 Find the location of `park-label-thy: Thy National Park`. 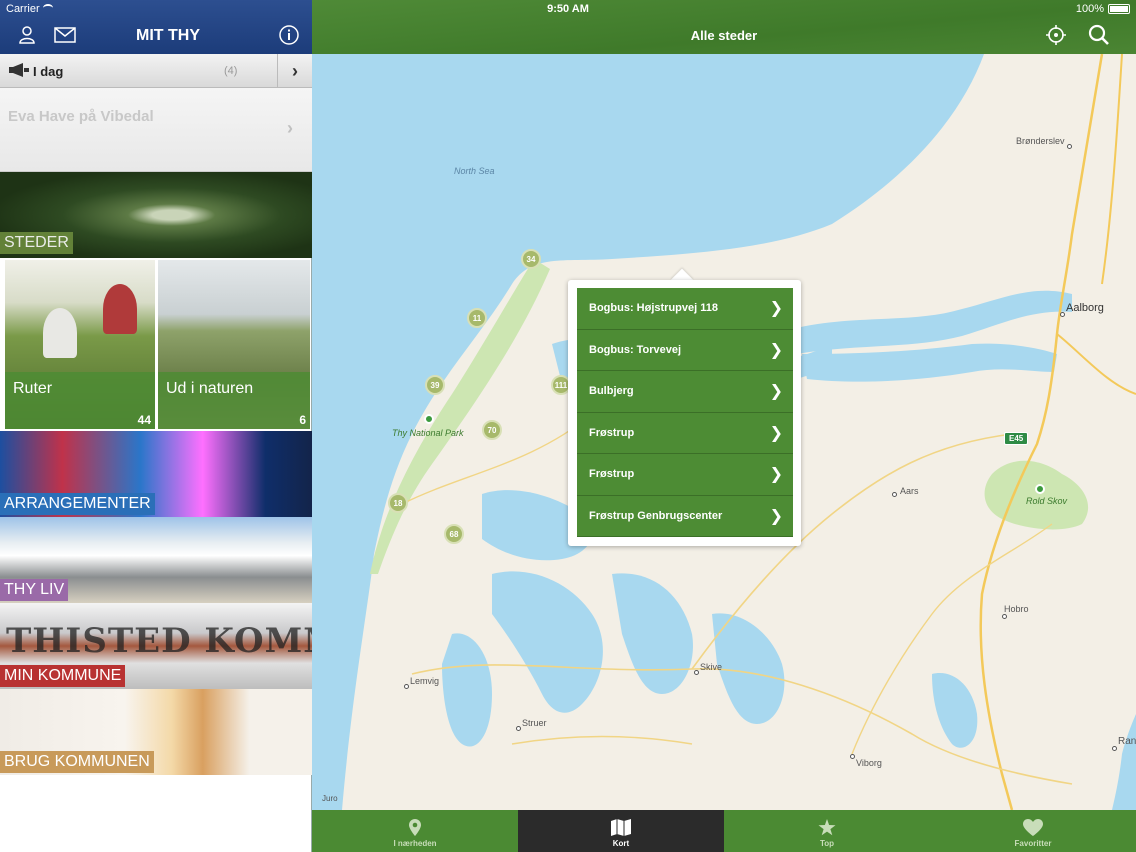

park-label-thy: Thy National Park is located at coordinates (428, 433).